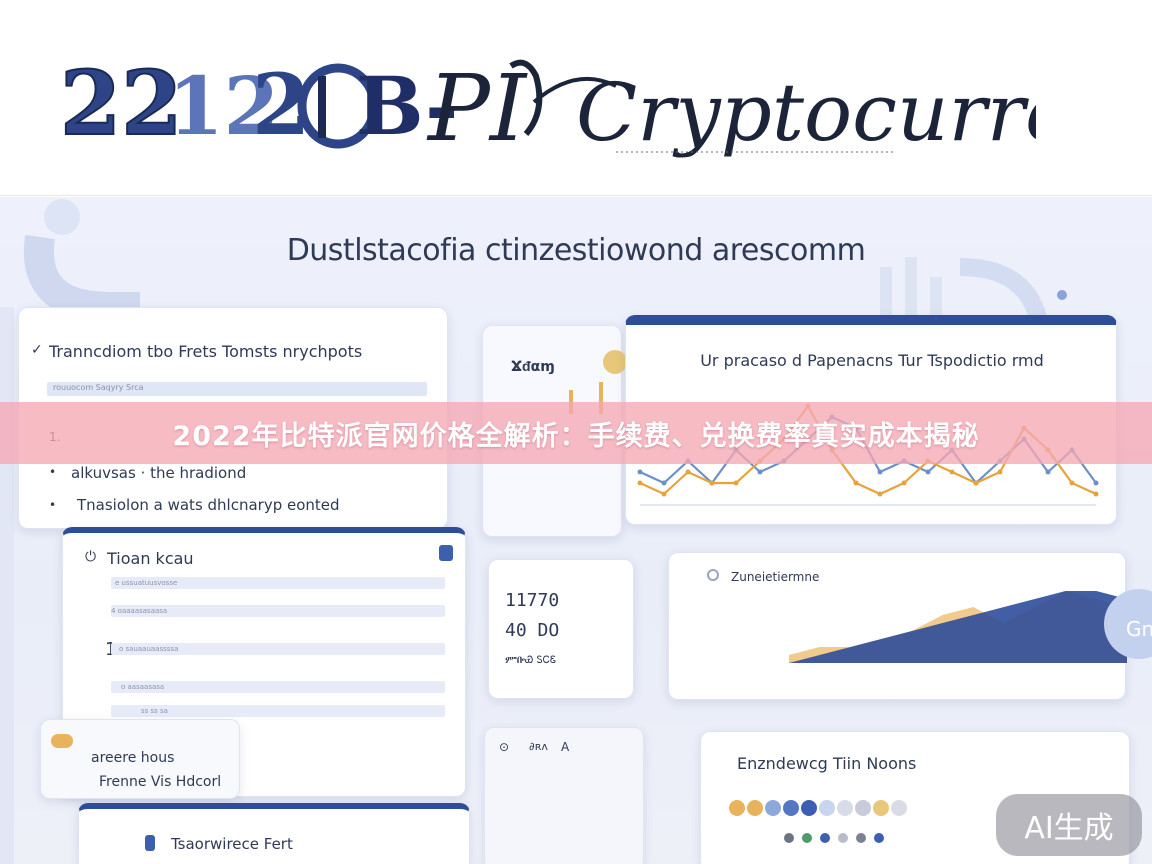 The width and height of the screenshot is (1152, 864). What do you see at coordinates (531, 660) in the screenshot?
I see `stat-caption: ᎃᎄᏯ ᏚᏟᏋ` at bounding box center [531, 660].